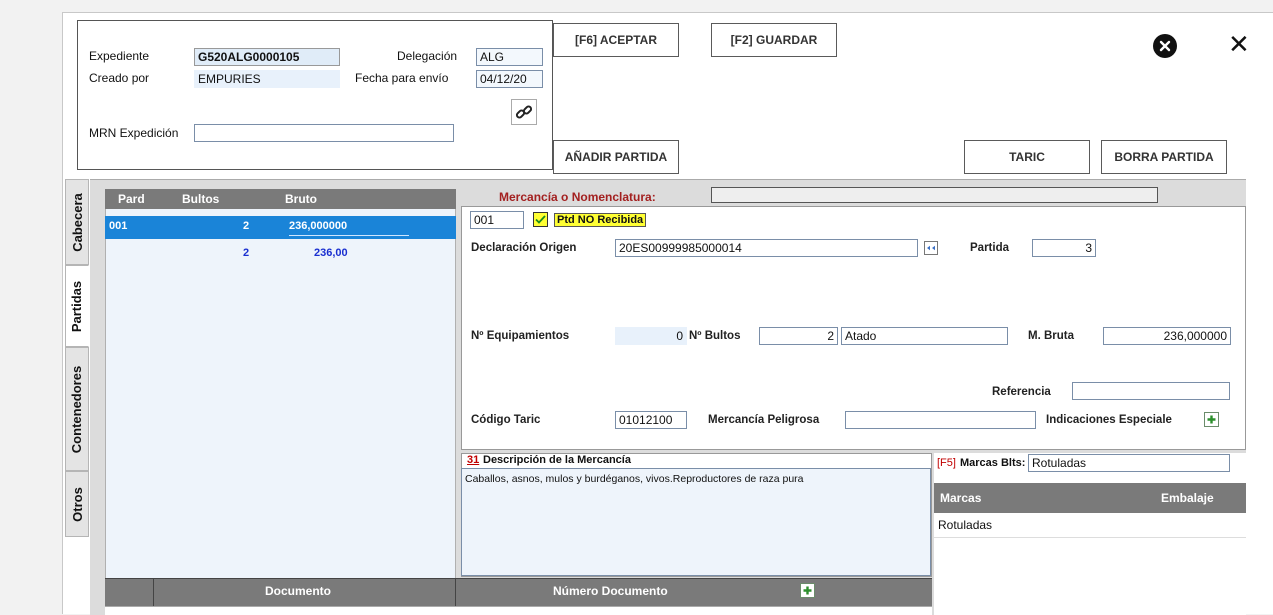 This screenshot has height=615, width=1273. I want to click on equip-field: 0, so click(651, 336).